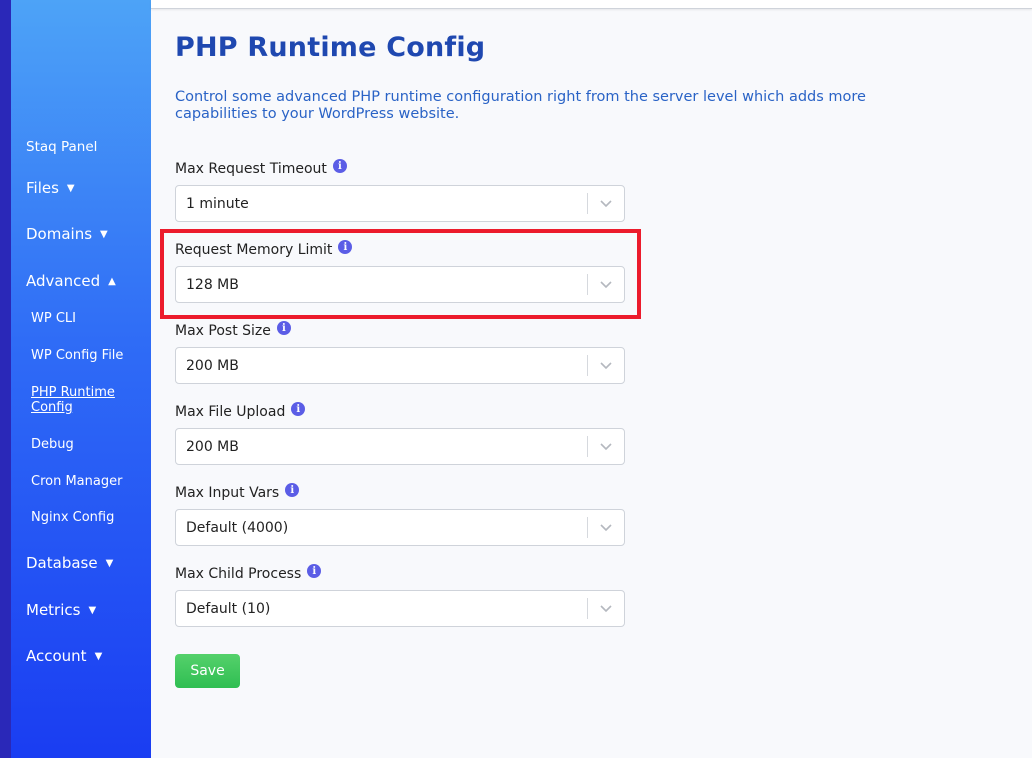 The image size is (1032, 758). I want to click on select-value: Default (4000), so click(237, 527).